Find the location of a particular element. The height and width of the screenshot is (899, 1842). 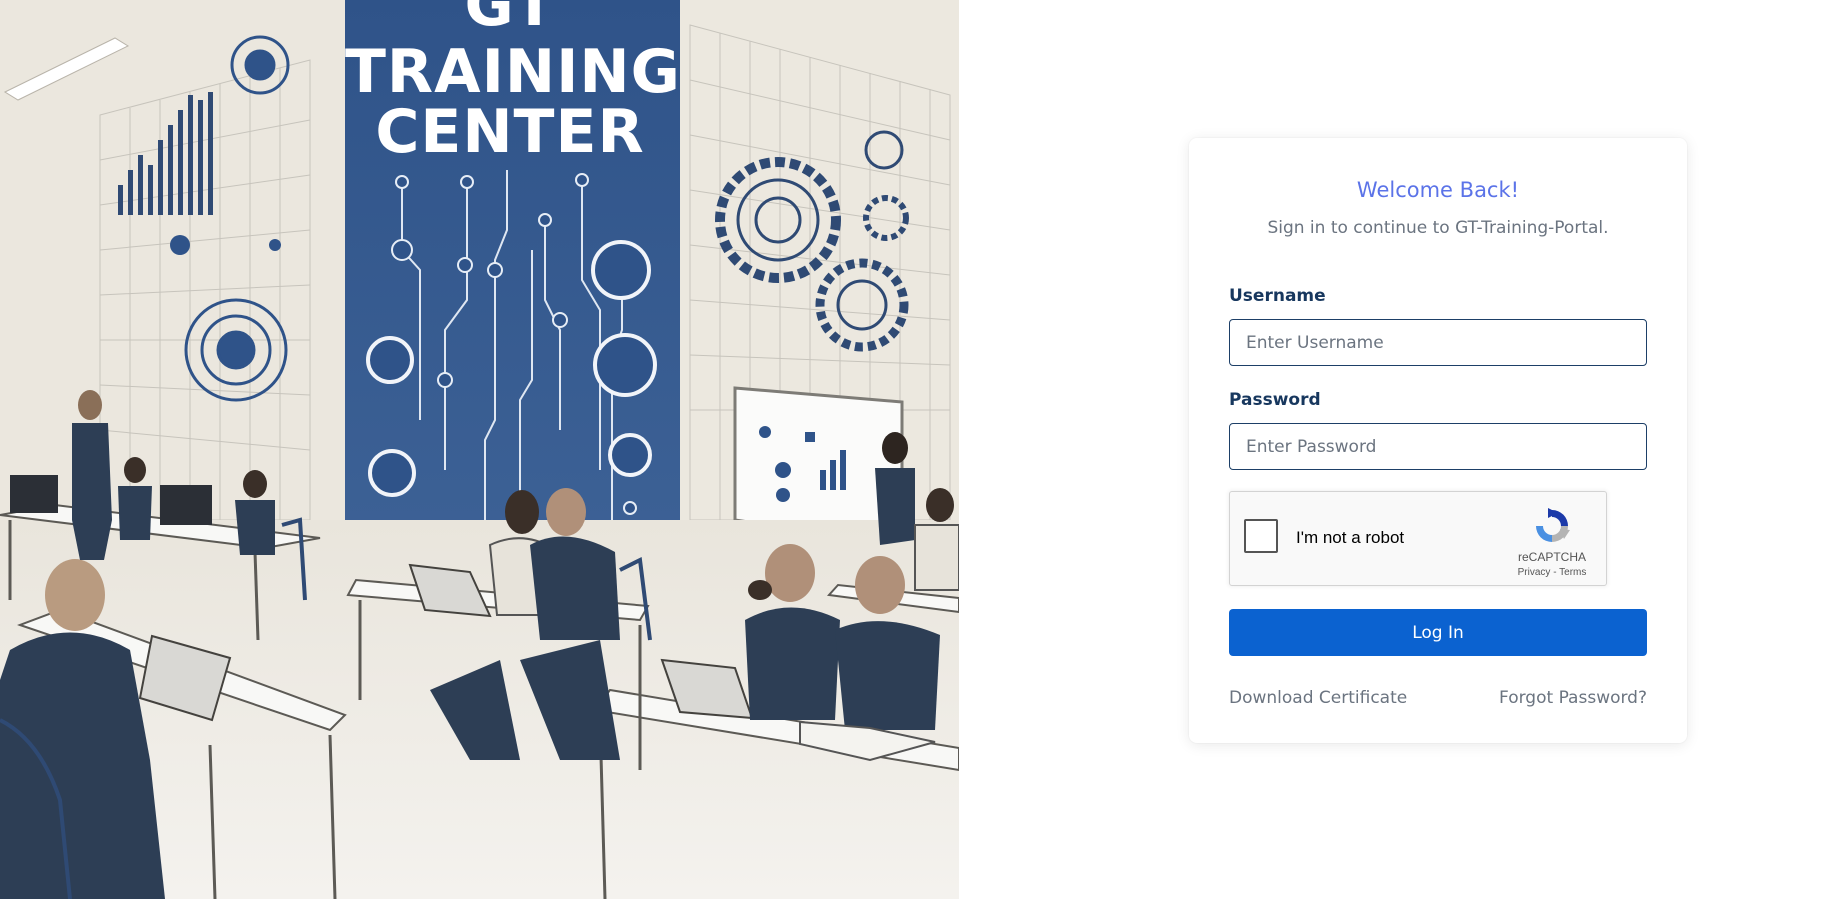

recaptcha-terms-link: Terms is located at coordinates (1572, 572).